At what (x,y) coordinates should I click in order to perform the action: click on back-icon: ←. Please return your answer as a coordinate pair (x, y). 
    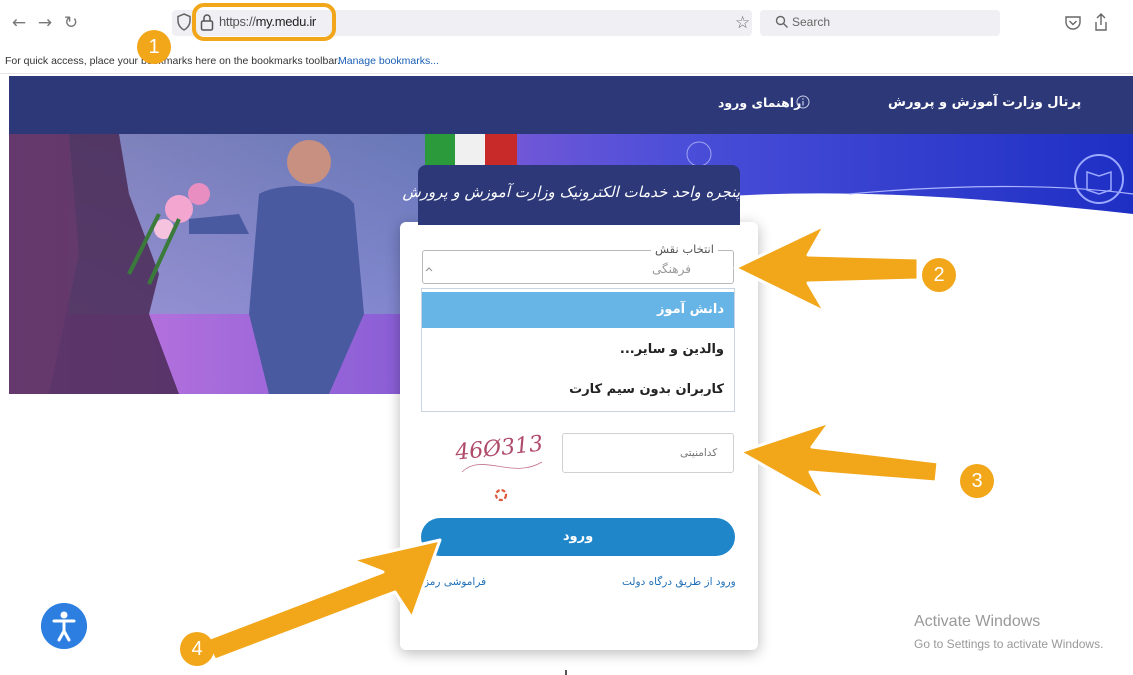
    Looking at the image, I should click on (19, 23).